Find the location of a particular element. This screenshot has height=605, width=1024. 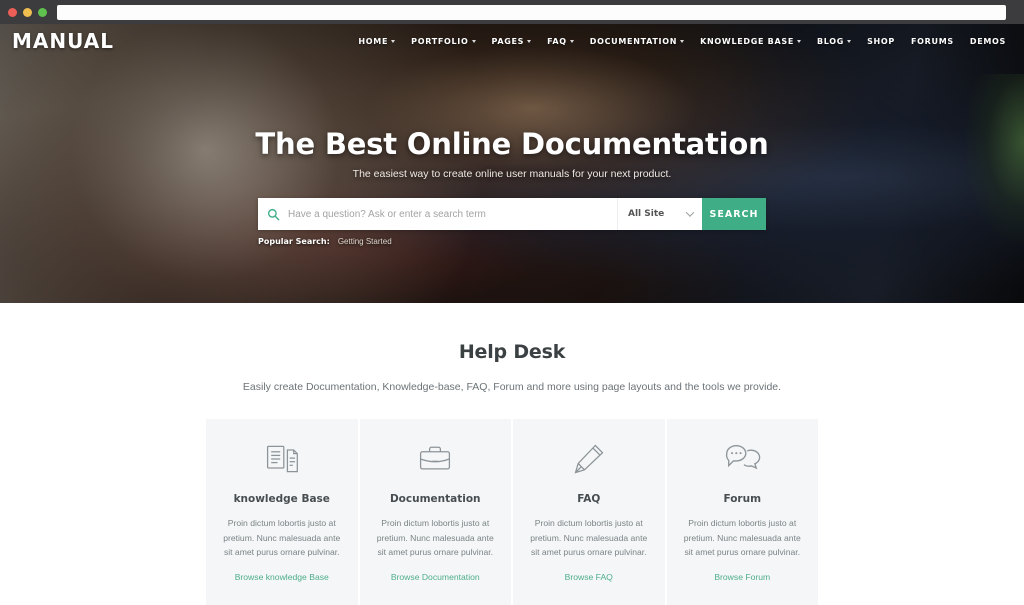

nav-item-label: FAQ is located at coordinates (557, 41).